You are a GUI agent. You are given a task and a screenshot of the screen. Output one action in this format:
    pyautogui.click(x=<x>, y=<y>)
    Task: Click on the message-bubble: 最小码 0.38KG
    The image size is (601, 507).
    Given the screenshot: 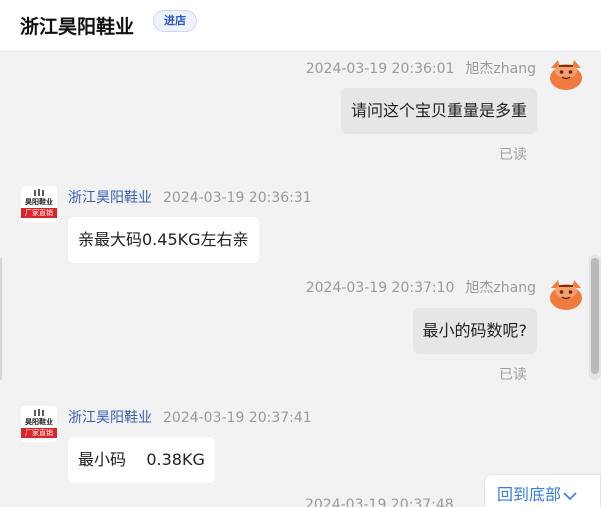 What is the action you would take?
    pyautogui.click(x=141, y=460)
    